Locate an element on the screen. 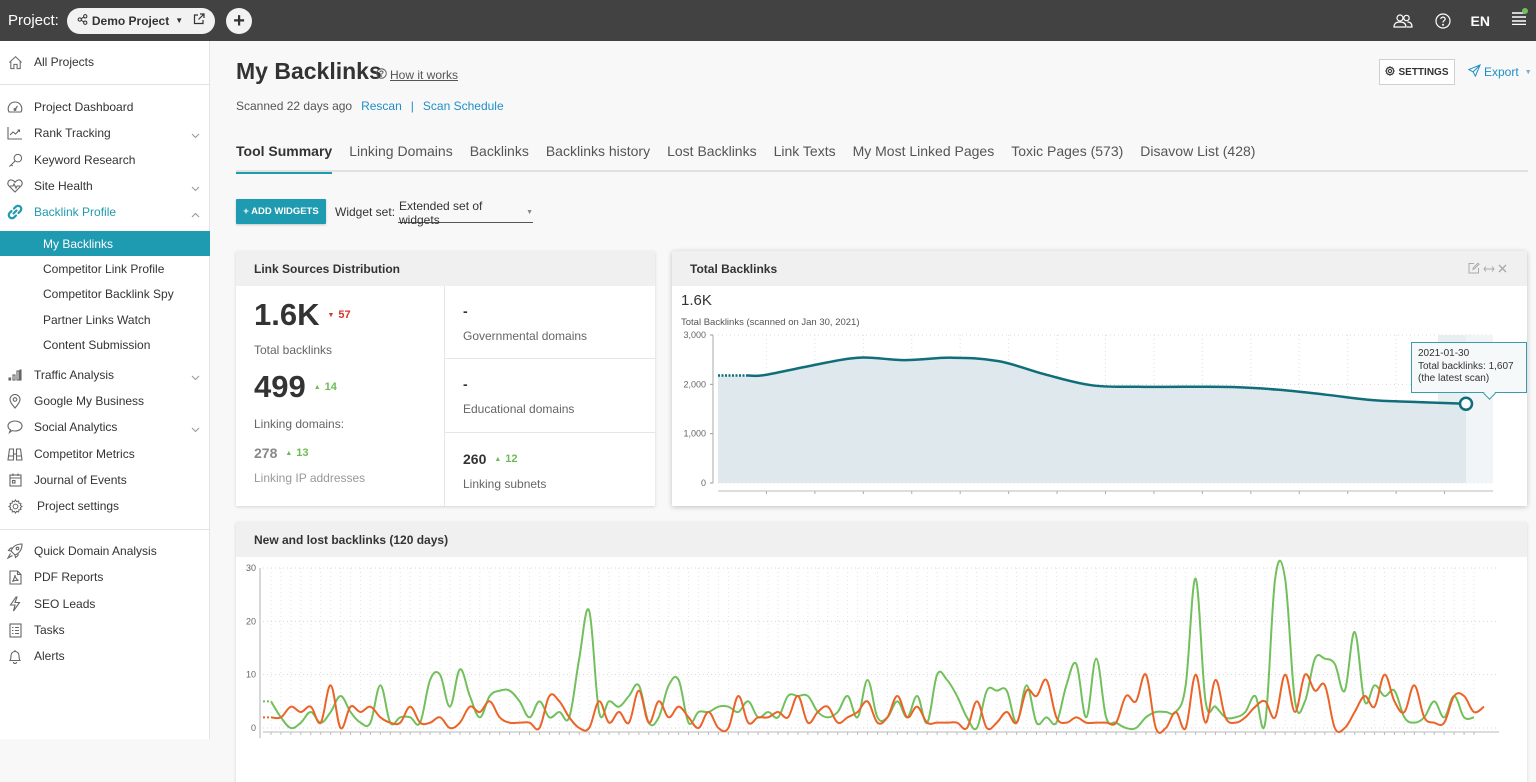 The width and height of the screenshot is (1536, 782). sidebar-item-google-my-business: Google My Business is located at coordinates (105, 401).